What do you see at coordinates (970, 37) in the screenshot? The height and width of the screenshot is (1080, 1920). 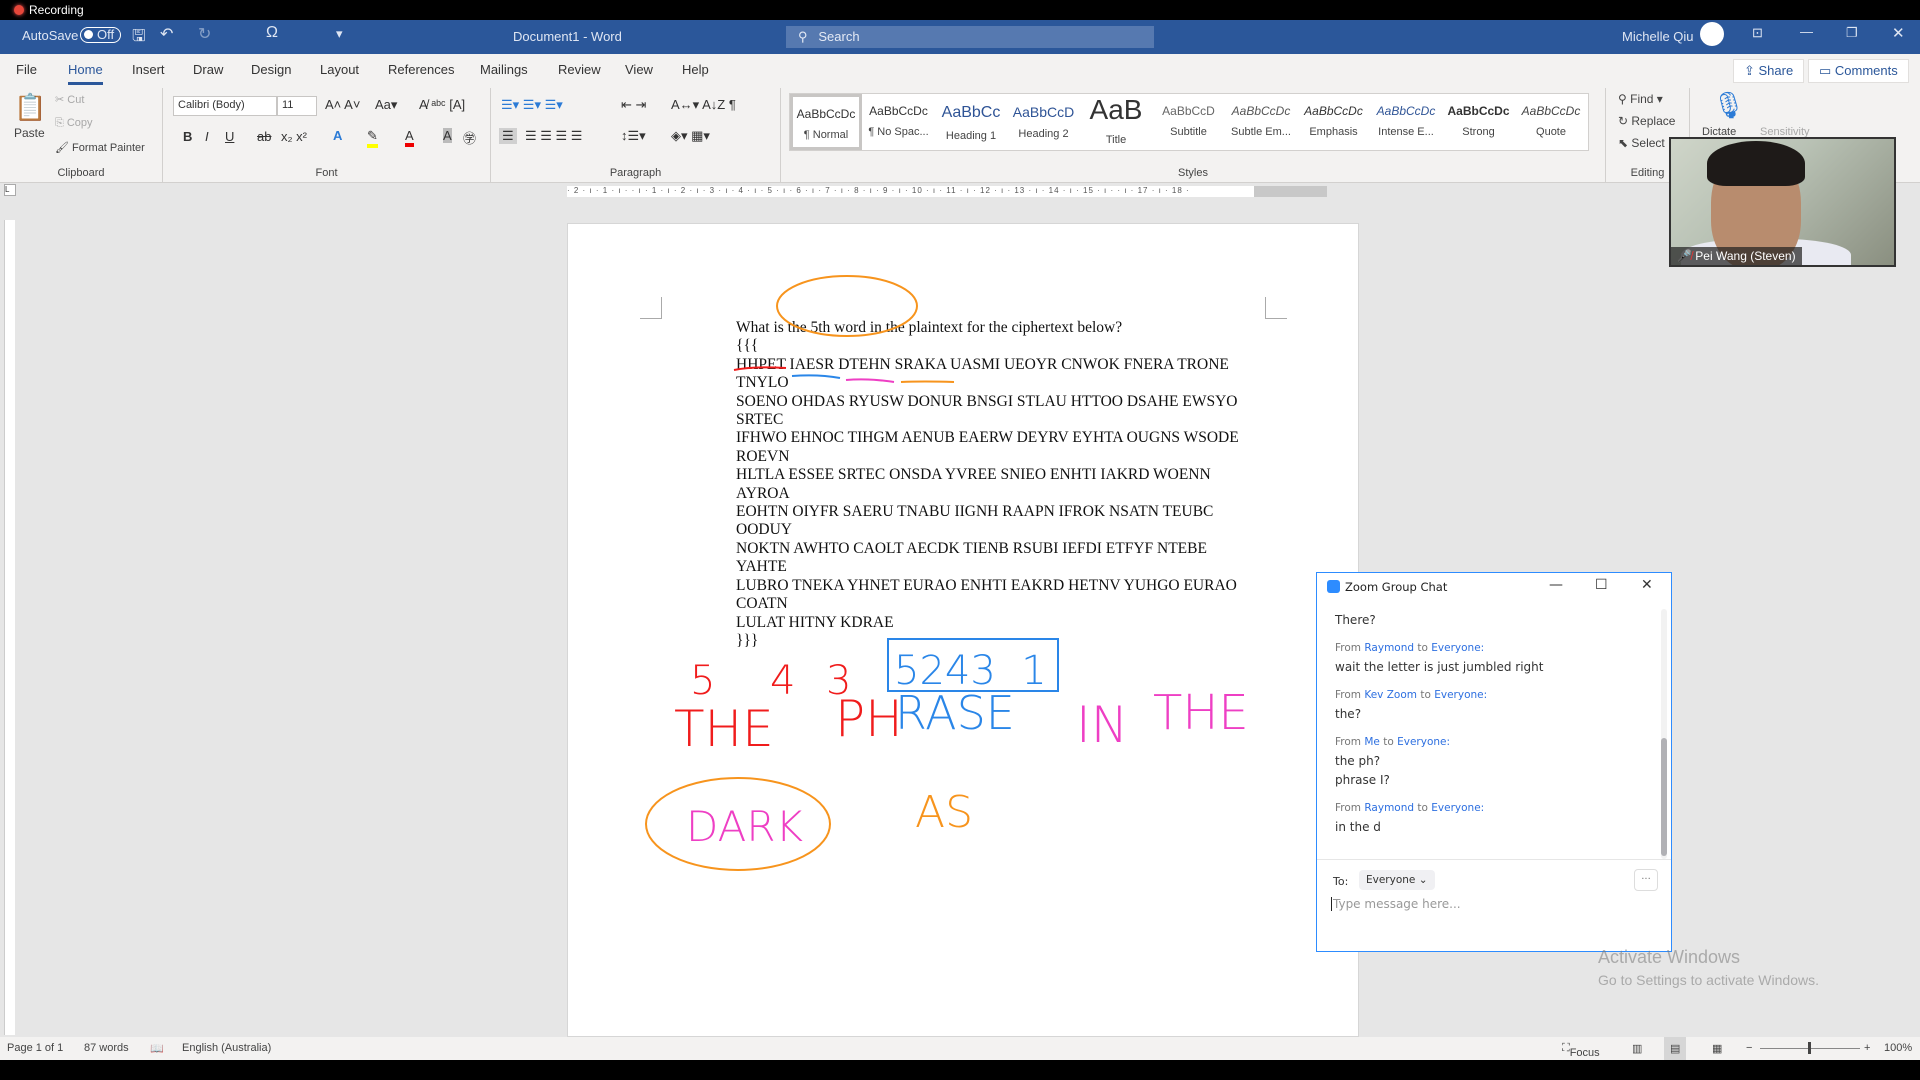 I see `search-input: ⚲ Search` at bounding box center [970, 37].